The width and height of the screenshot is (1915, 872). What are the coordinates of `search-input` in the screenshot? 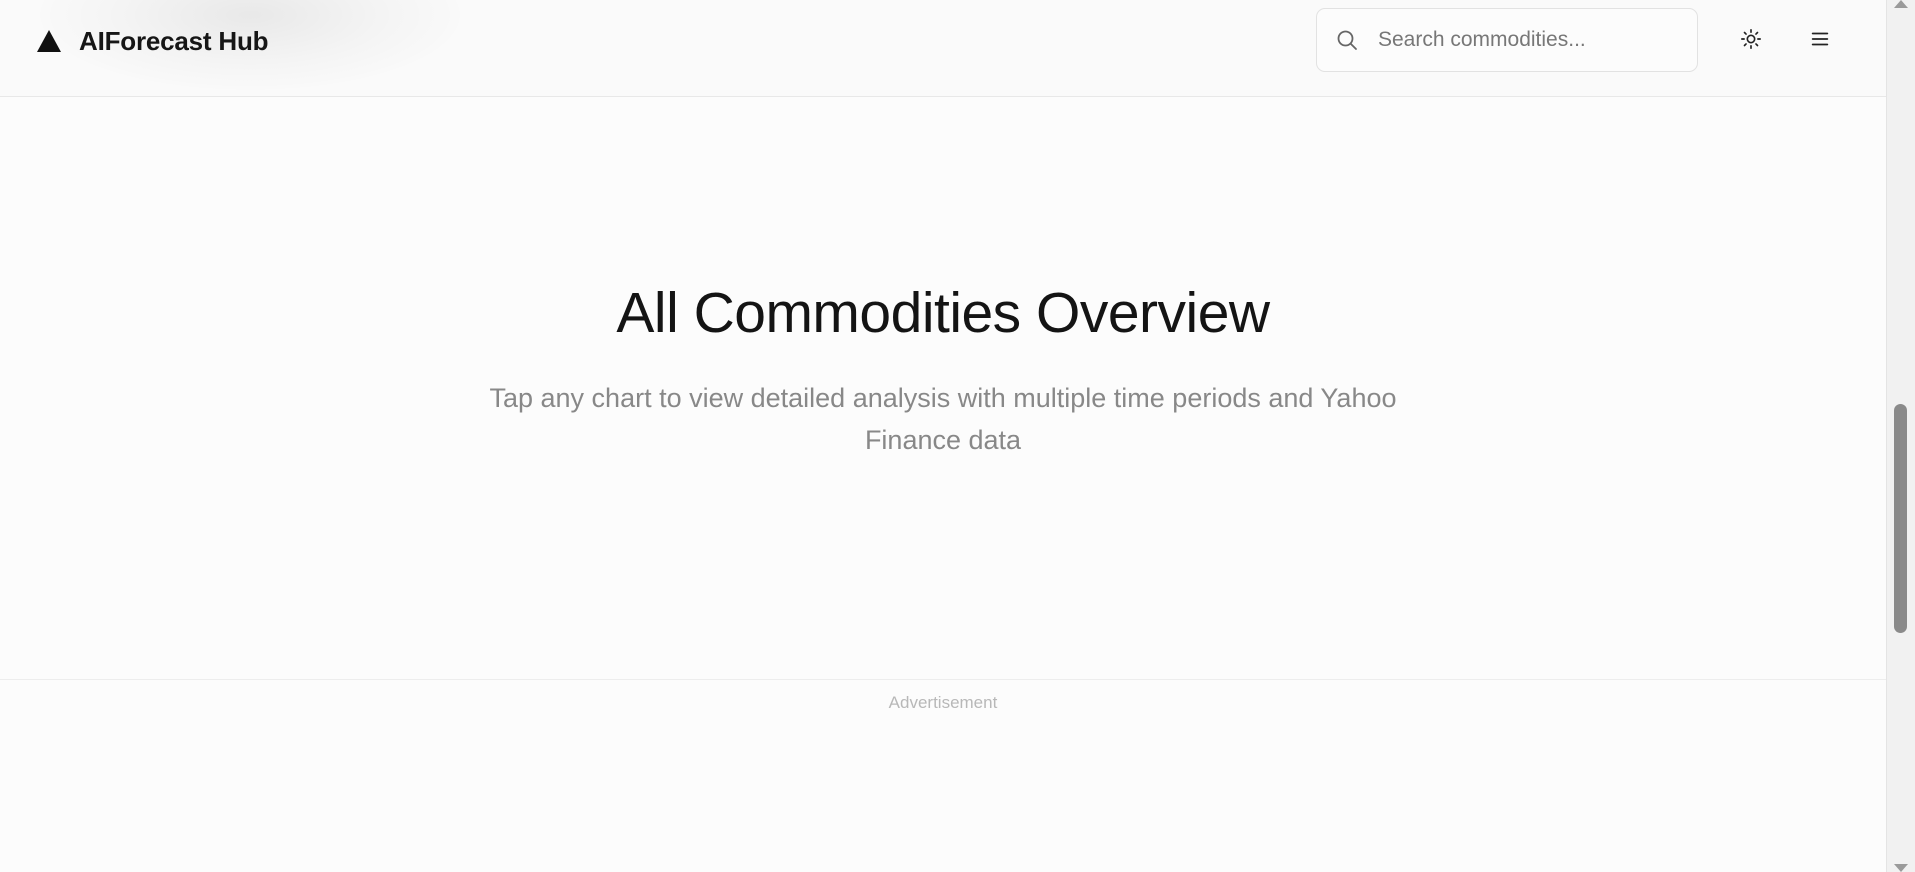 It's located at (1528, 40).